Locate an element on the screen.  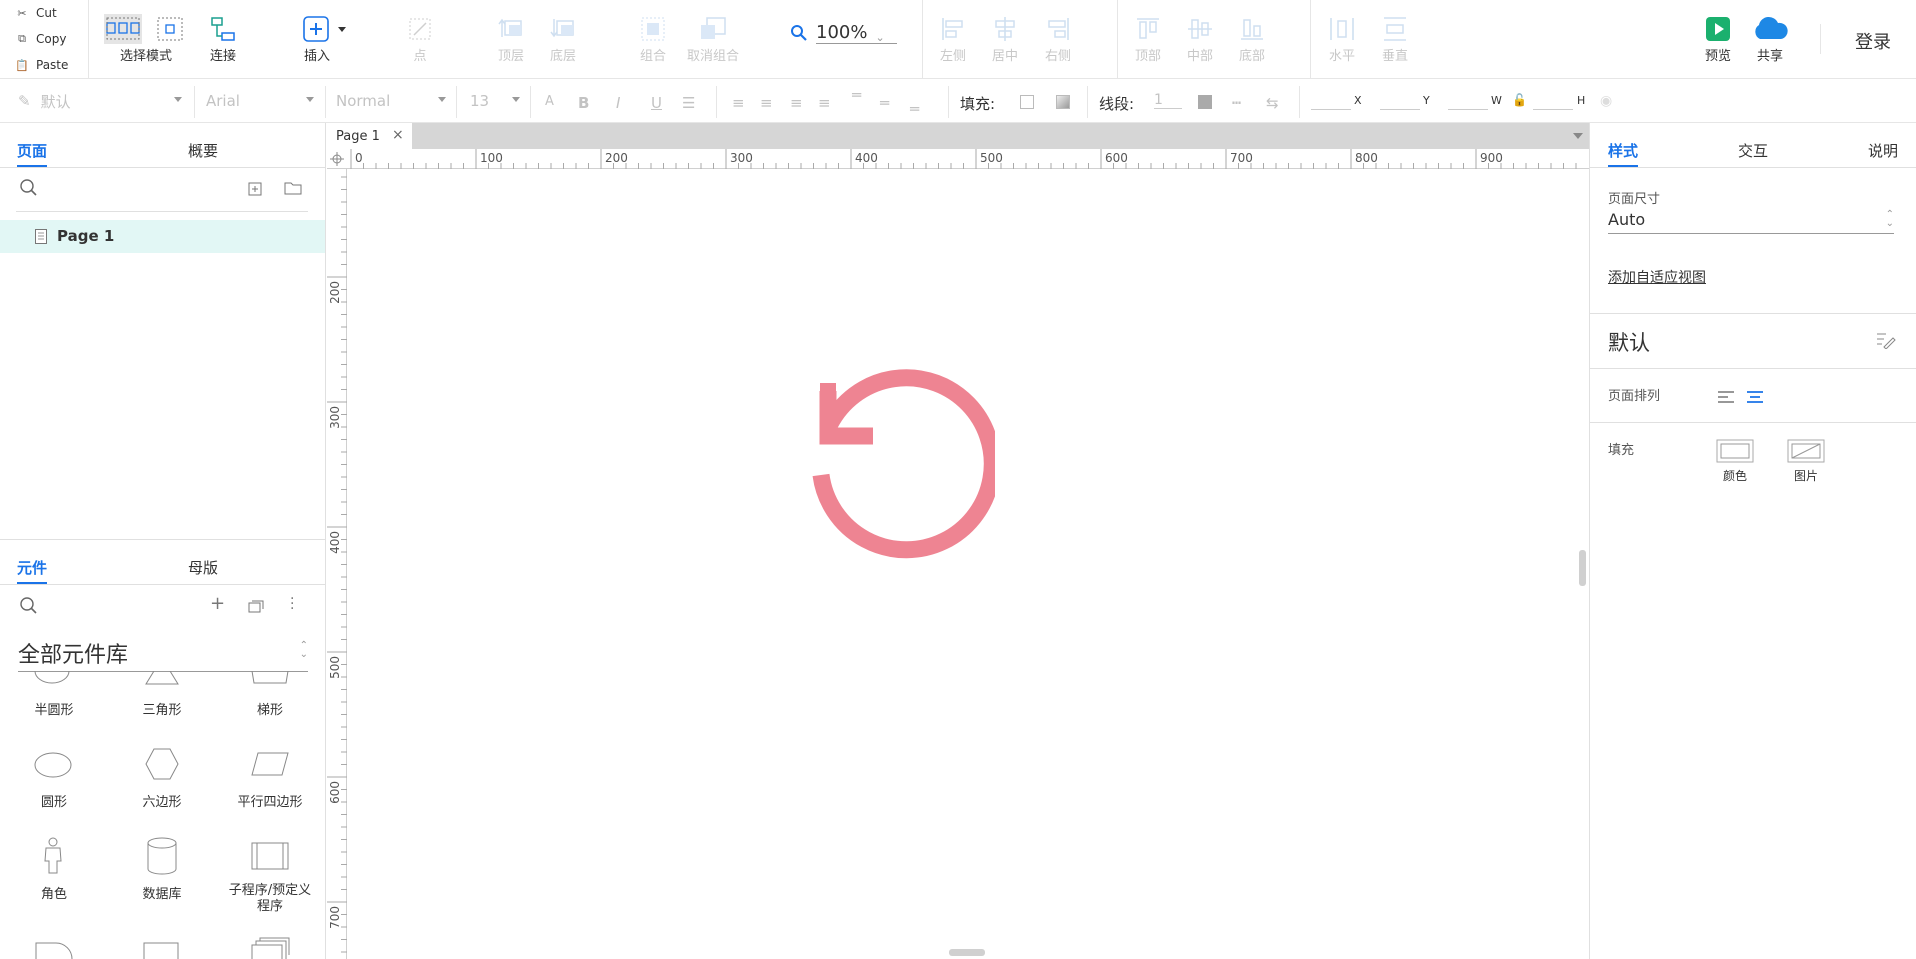
distribute-vertical-button: 垂直 is located at coordinates (1395, 36).